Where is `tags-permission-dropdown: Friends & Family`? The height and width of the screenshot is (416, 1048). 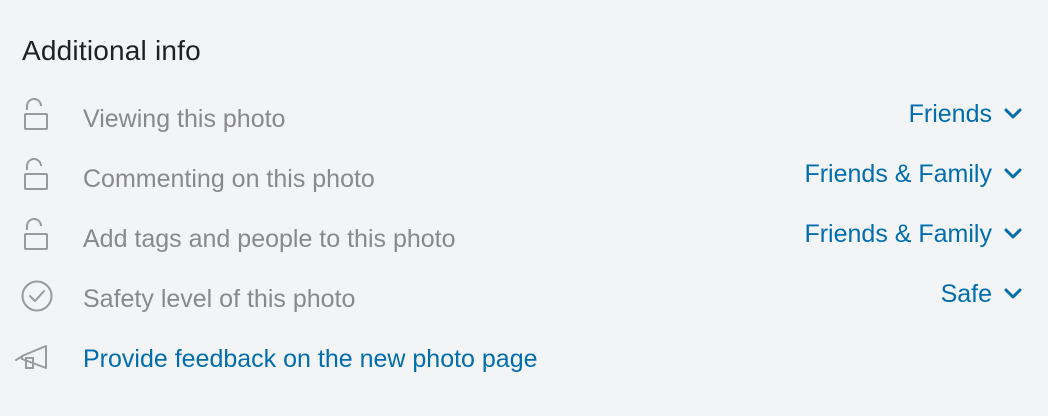
tags-permission-dropdown: Friends & Family is located at coordinates (913, 234).